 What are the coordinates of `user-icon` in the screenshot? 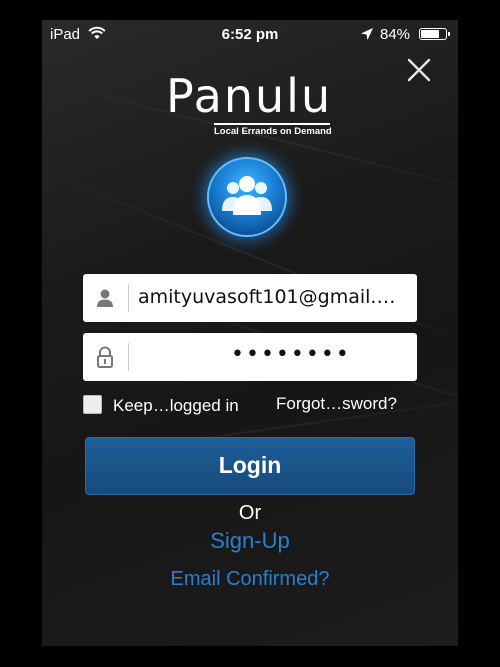 It's located at (105, 298).